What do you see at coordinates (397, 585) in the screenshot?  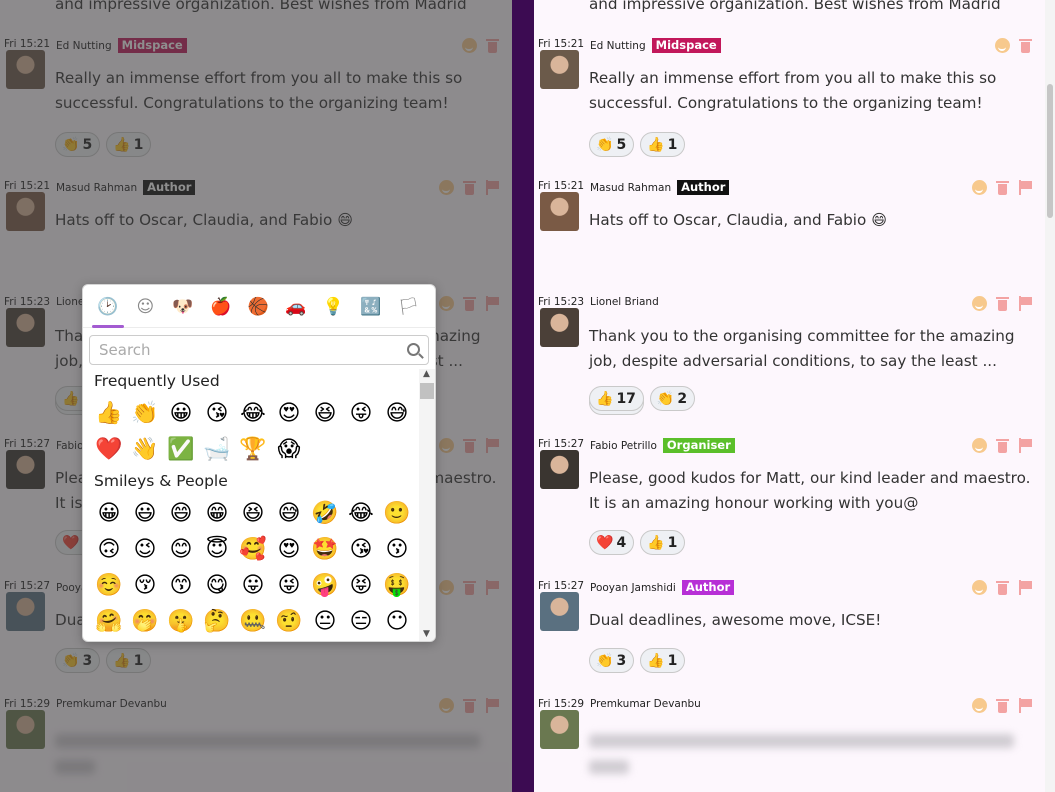 I see `emoji-option: 🤑` at bounding box center [397, 585].